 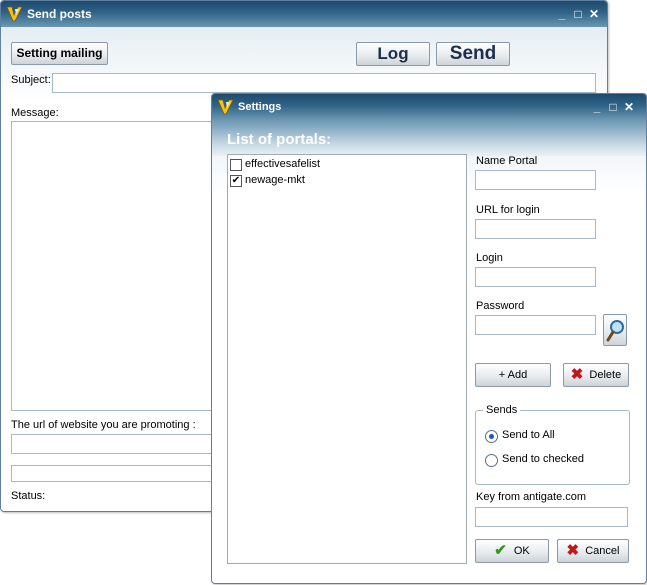 I want to click on log-label: Log, so click(x=393, y=53).